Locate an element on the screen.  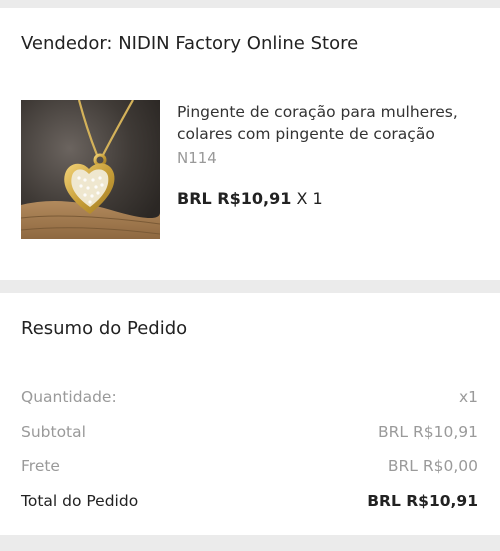
summary-row-value: x1 is located at coordinates (468, 397).